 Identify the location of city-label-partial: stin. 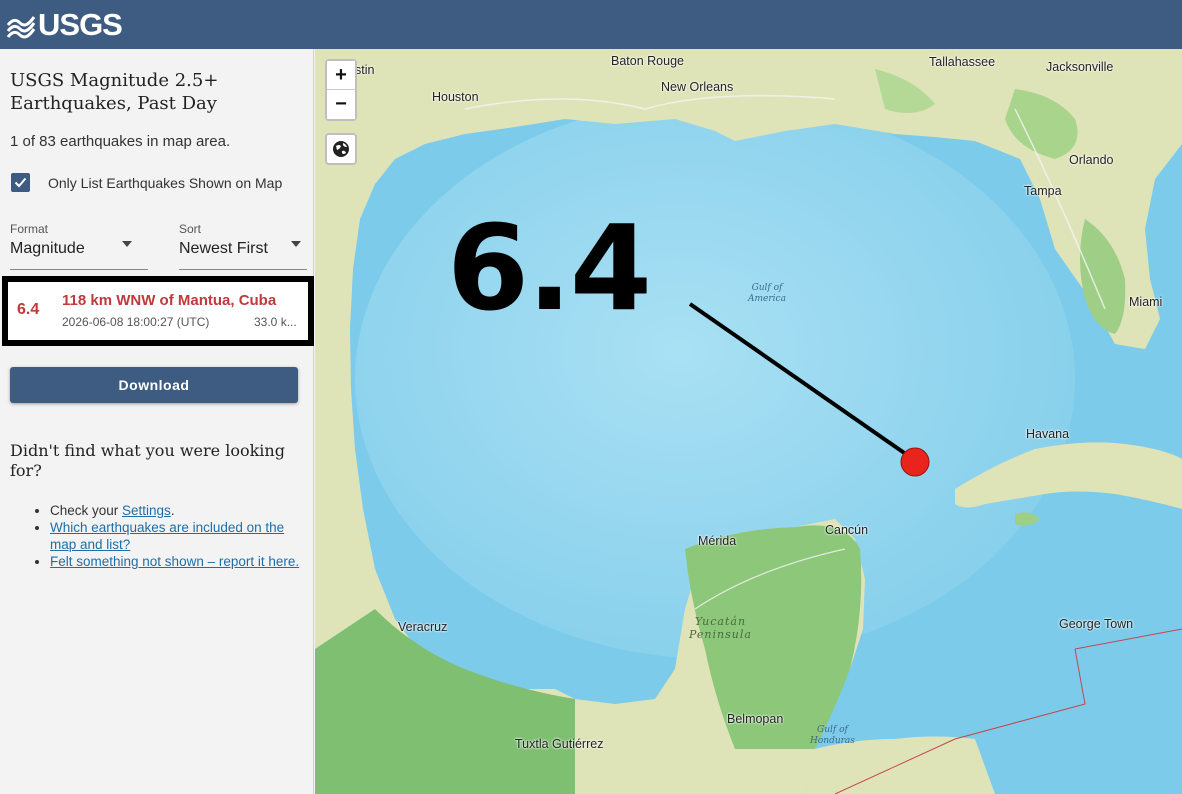
(365, 70).